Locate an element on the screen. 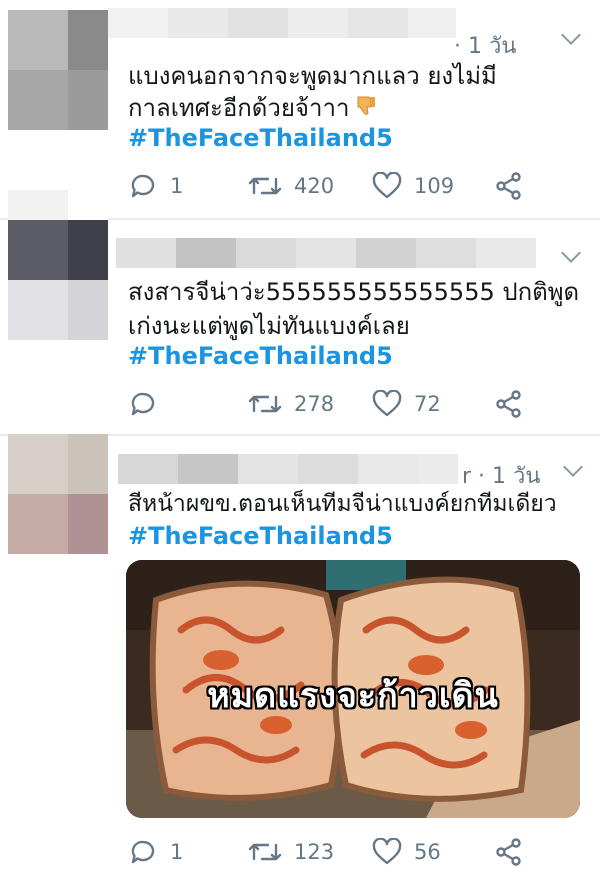  like-button: 72 is located at coordinates (406, 404).